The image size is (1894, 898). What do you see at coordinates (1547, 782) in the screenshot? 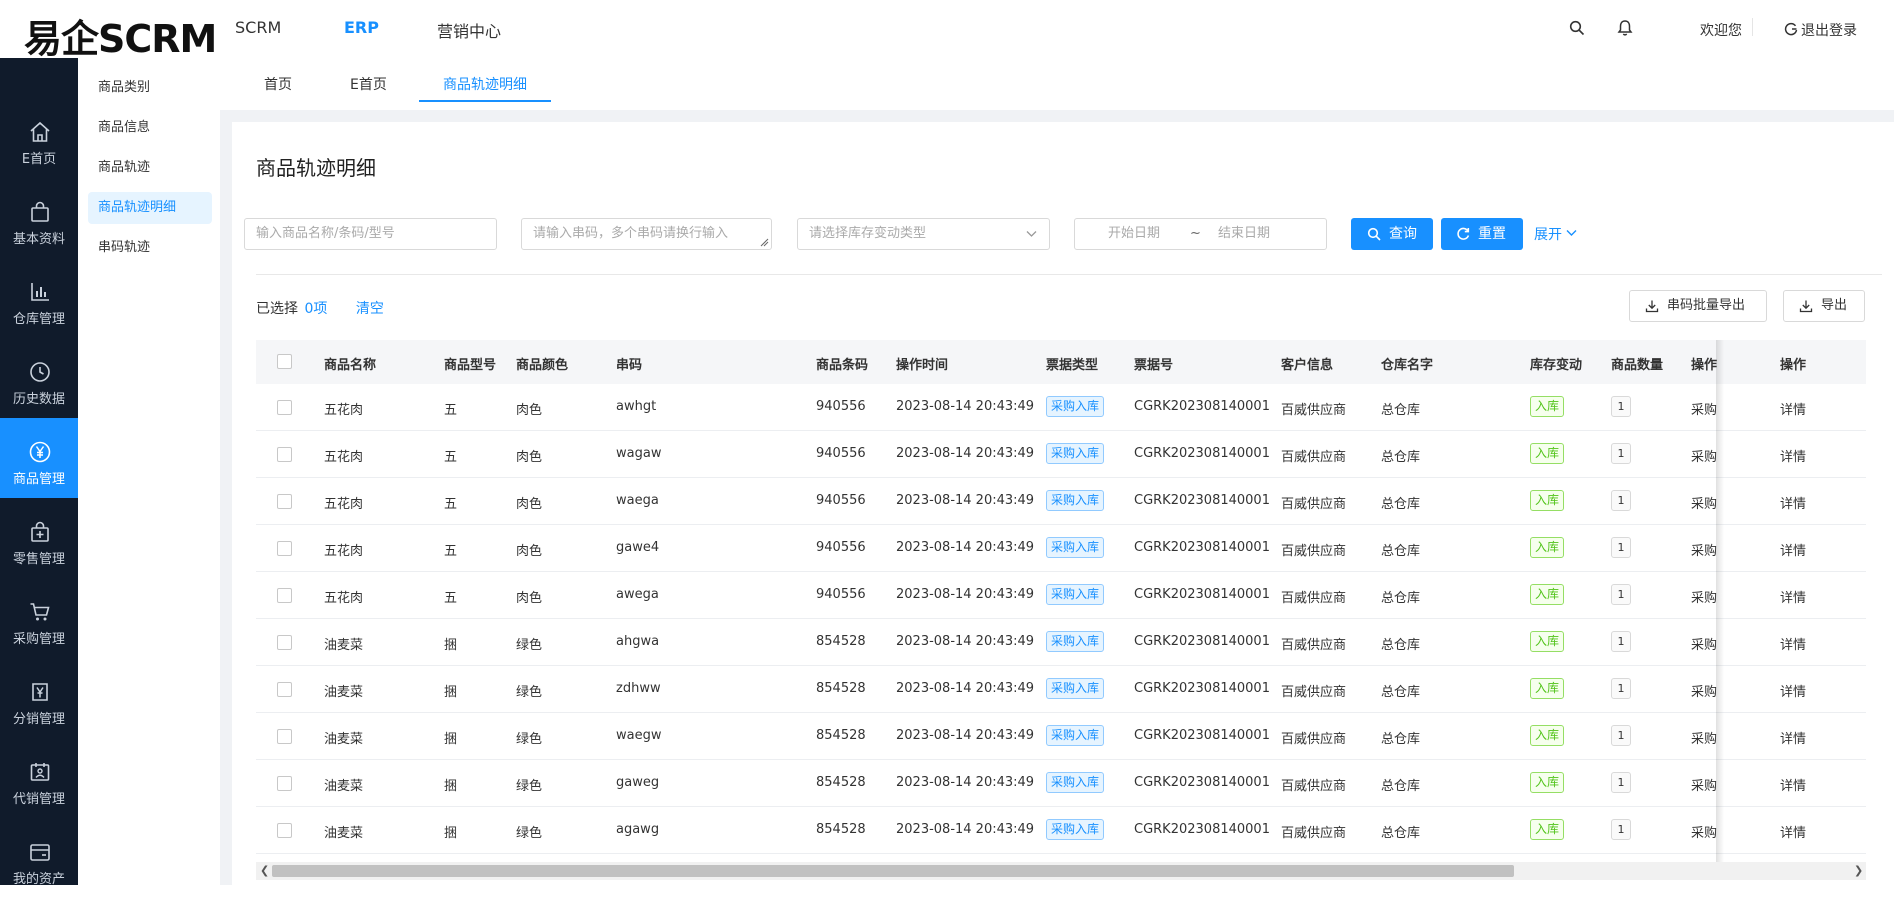
I see `stock-change-tag: 入库` at bounding box center [1547, 782].